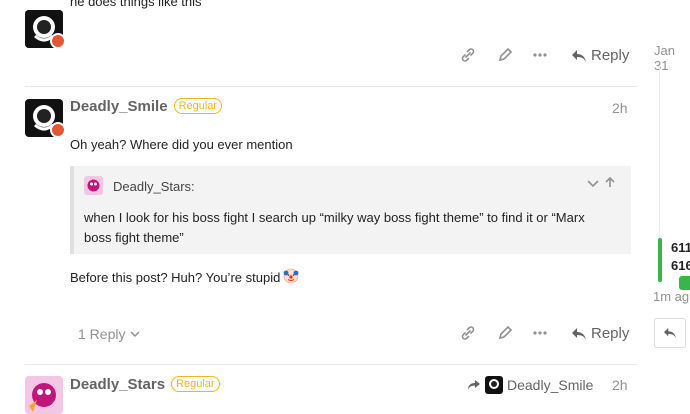 The height and width of the screenshot is (414, 690). What do you see at coordinates (291, 277) in the screenshot?
I see `clown-emoji-icon` at bounding box center [291, 277].